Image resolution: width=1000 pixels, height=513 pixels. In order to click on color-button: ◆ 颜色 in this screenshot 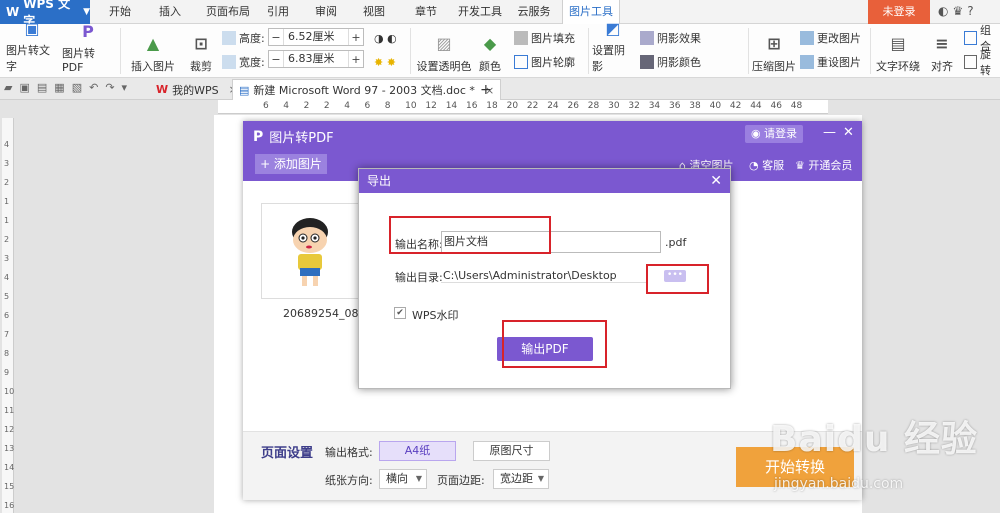, I will do `click(490, 50)`.